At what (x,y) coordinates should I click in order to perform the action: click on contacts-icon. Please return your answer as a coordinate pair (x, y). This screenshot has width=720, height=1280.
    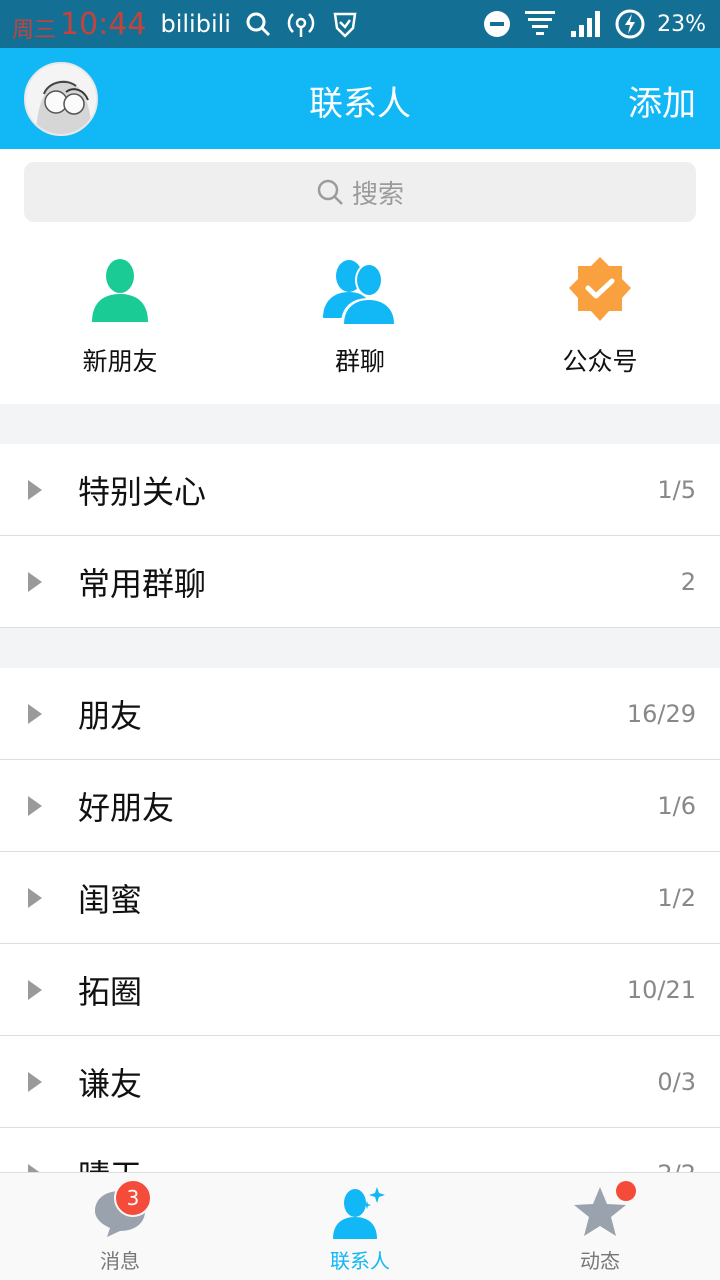
    Looking at the image, I should click on (359, 1213).